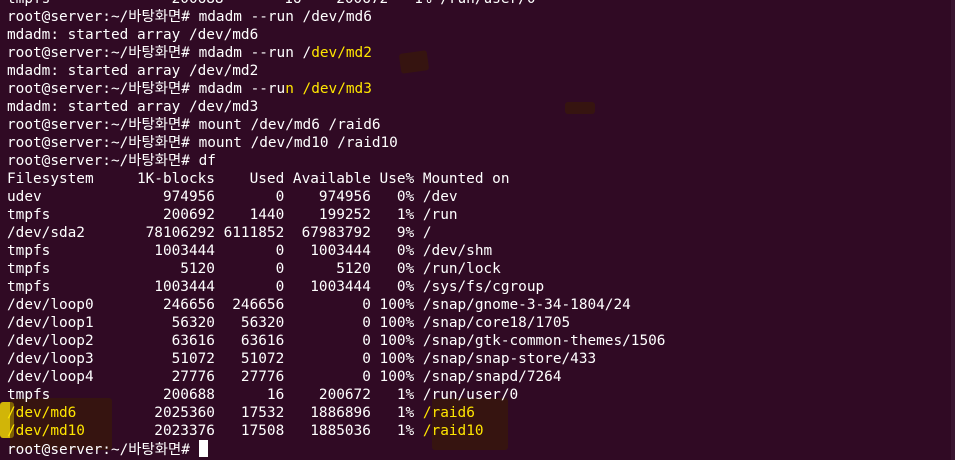 The height and width of the screenshot is (460, 955). I want to click on terminal-text: root@server:~/바탕화면#, so click(103, 450).